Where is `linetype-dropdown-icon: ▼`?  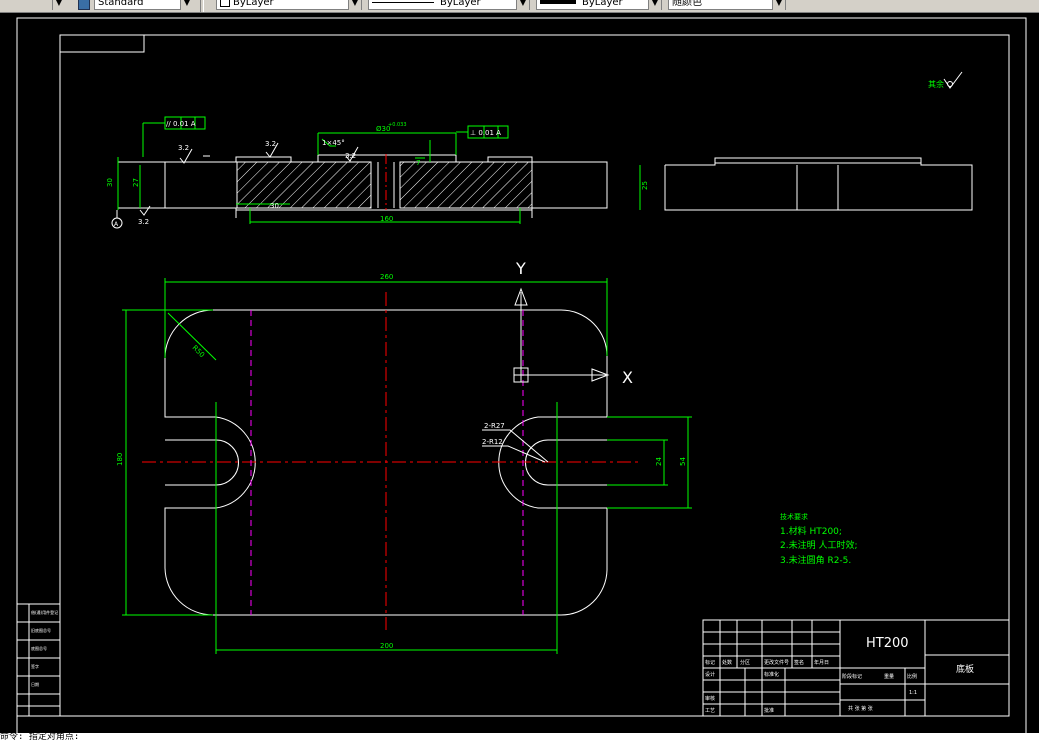 linetype-dropdown-icon: ▼ is located at coordinates (522, 5).